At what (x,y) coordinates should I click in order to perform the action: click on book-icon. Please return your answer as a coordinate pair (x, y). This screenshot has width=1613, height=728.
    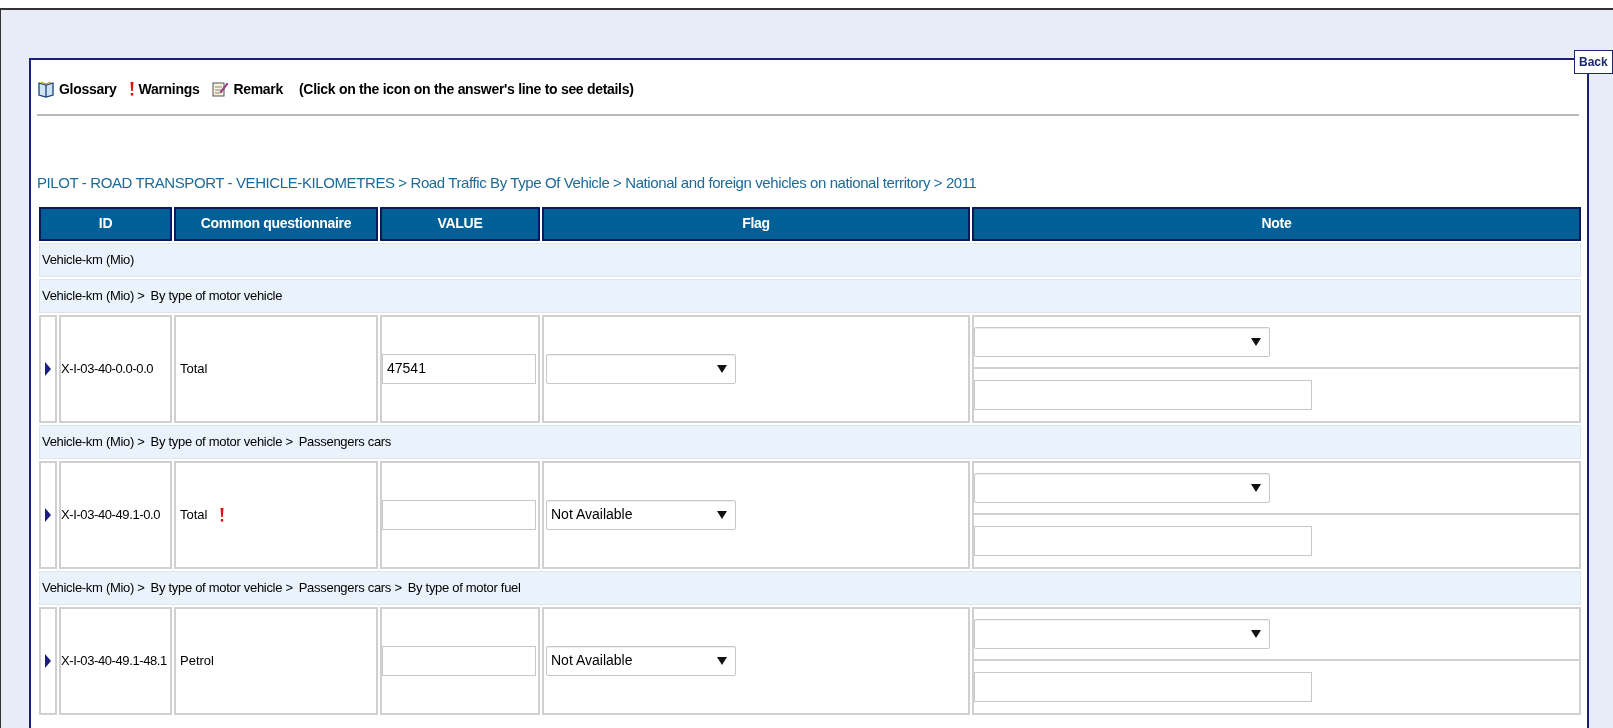
    Looking at the image, I should click on (46, 89).